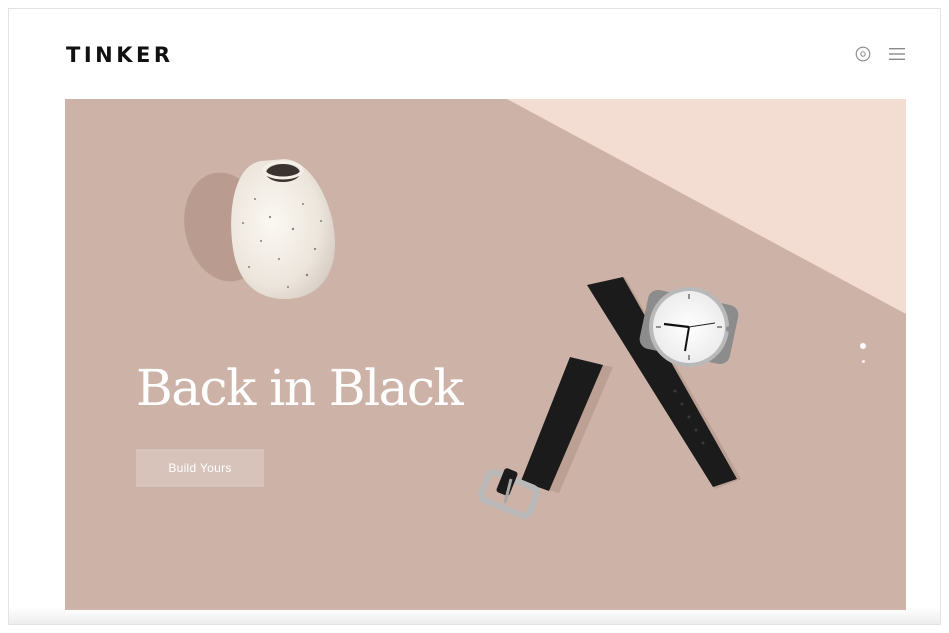 This screenshot has height=633, width=949. Describe the element at coordinates (120, 55) in the screenshot. I see `brand-logo: TINKER` at that location.